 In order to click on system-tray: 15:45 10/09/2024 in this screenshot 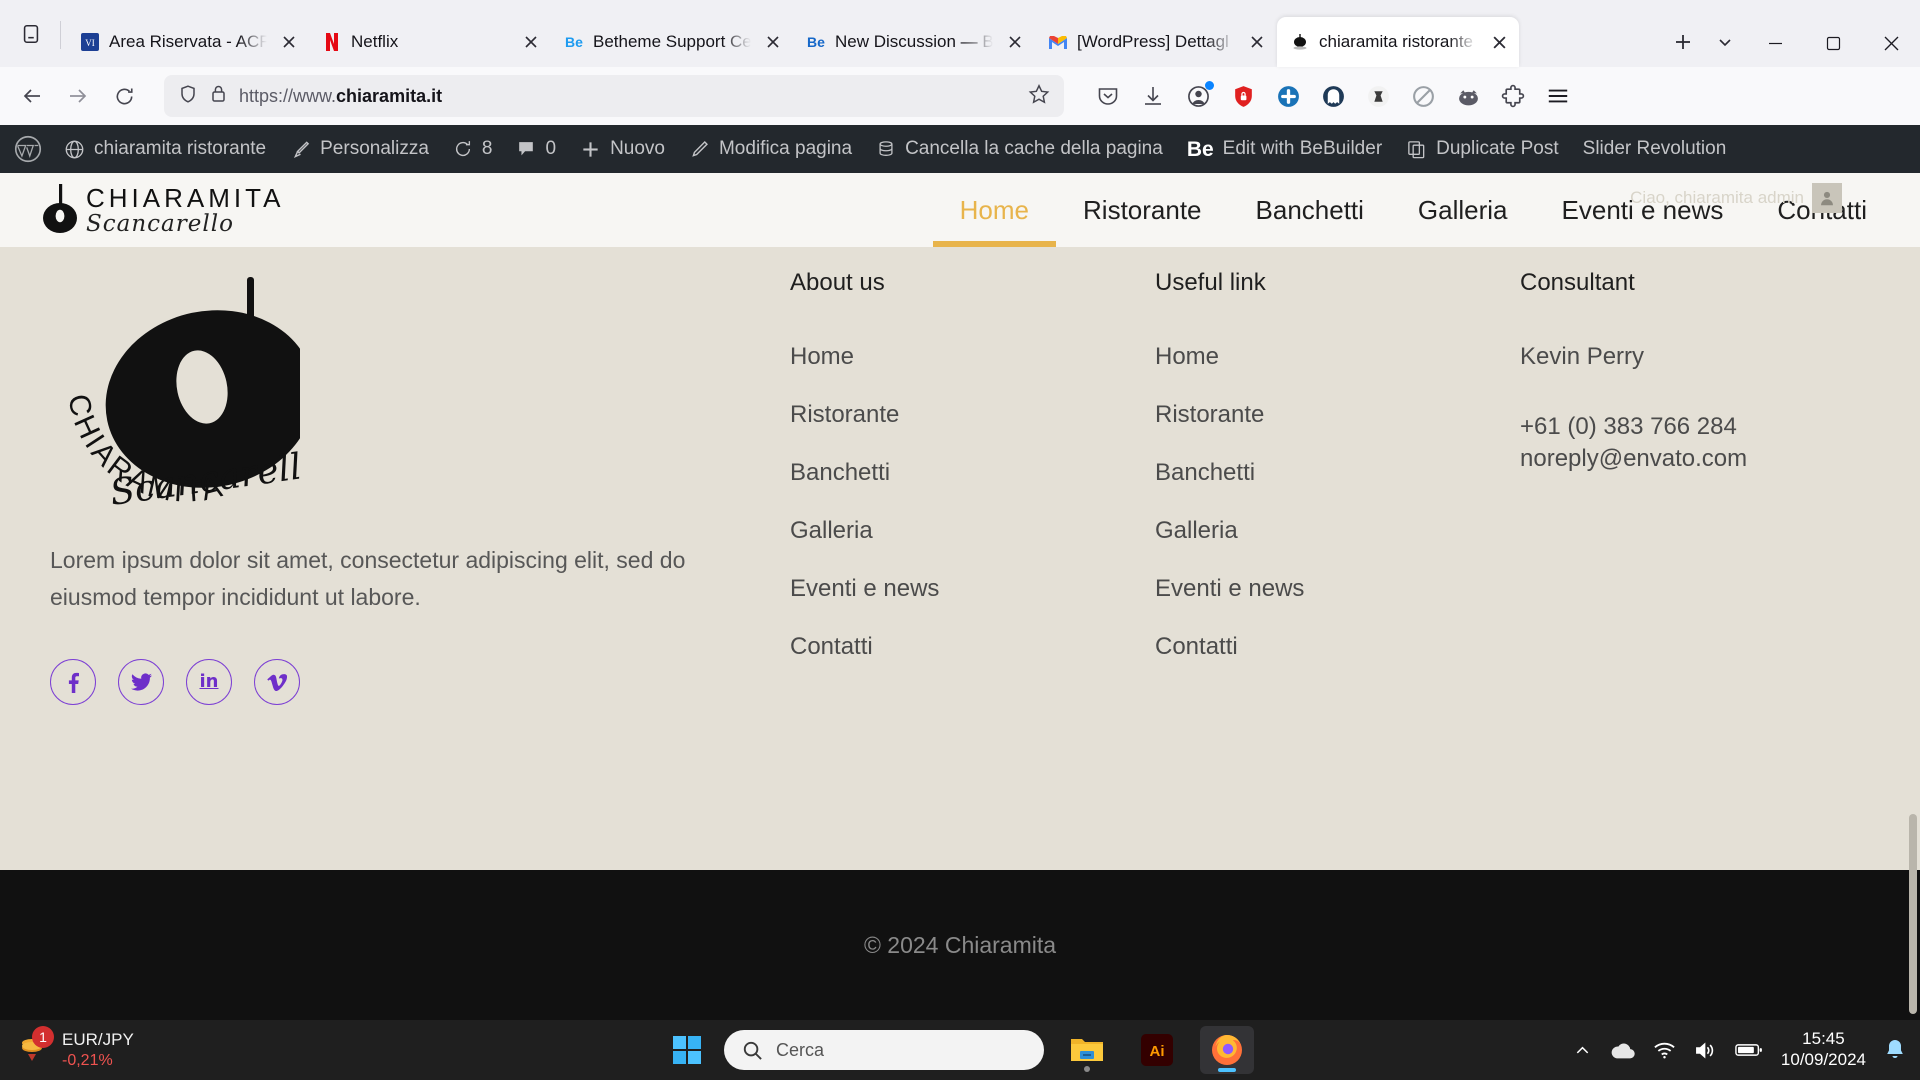, I will do `click(1740, 1049)`.